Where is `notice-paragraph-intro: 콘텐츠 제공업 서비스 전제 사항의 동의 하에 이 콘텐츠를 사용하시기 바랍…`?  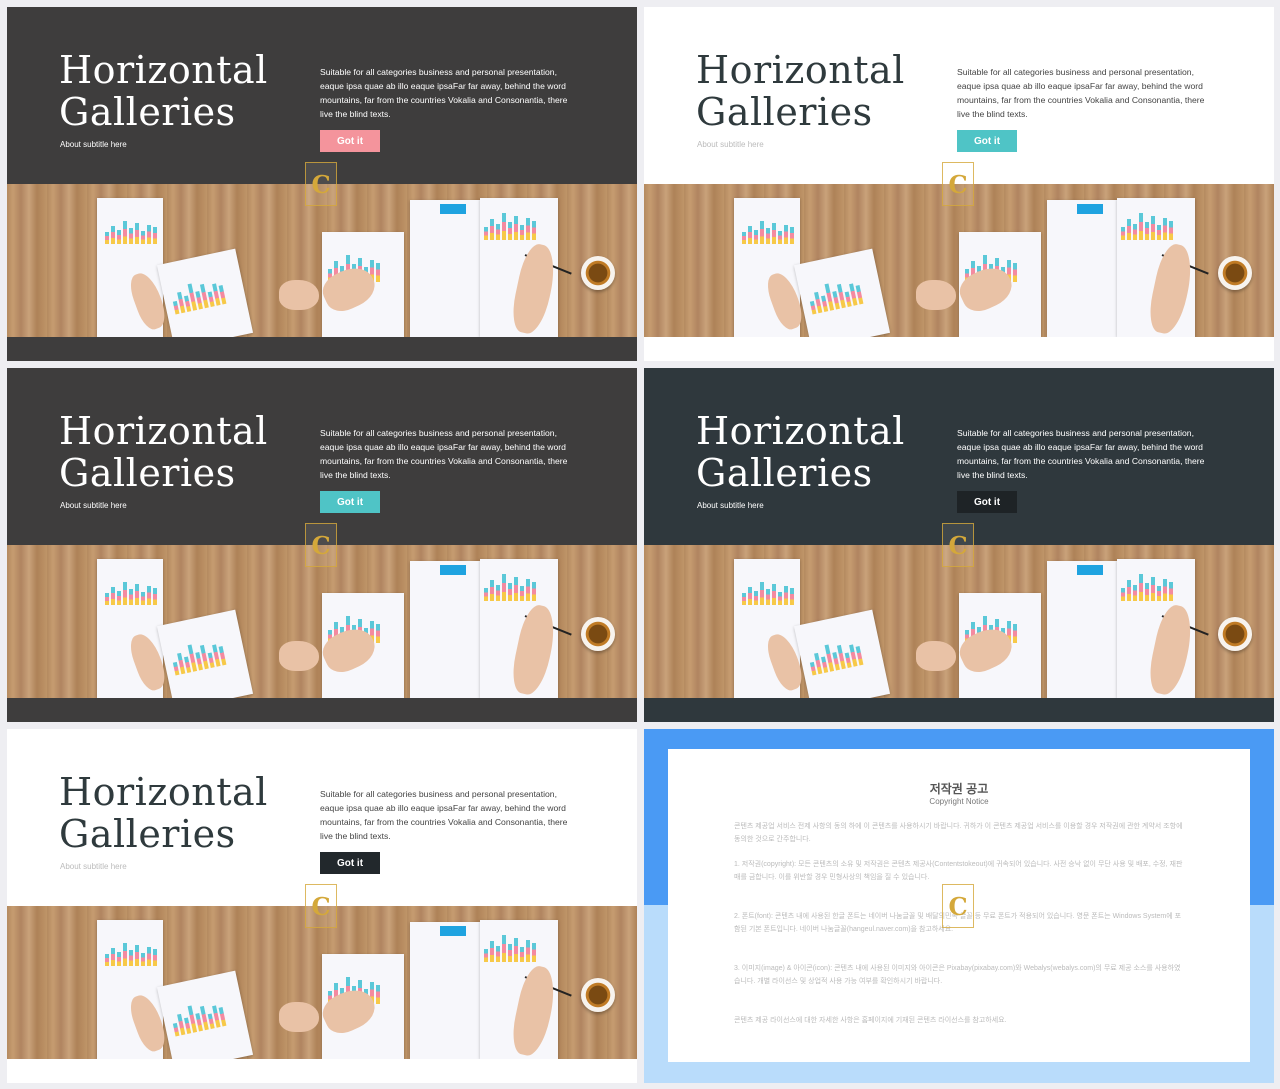
notice-paragraph-intro: 콘텐츠 제공업 서비스 전제 사항의 동의 하에 이 콘텐츠를 사용하시기 바랍… is located at coordinates (958, 833).